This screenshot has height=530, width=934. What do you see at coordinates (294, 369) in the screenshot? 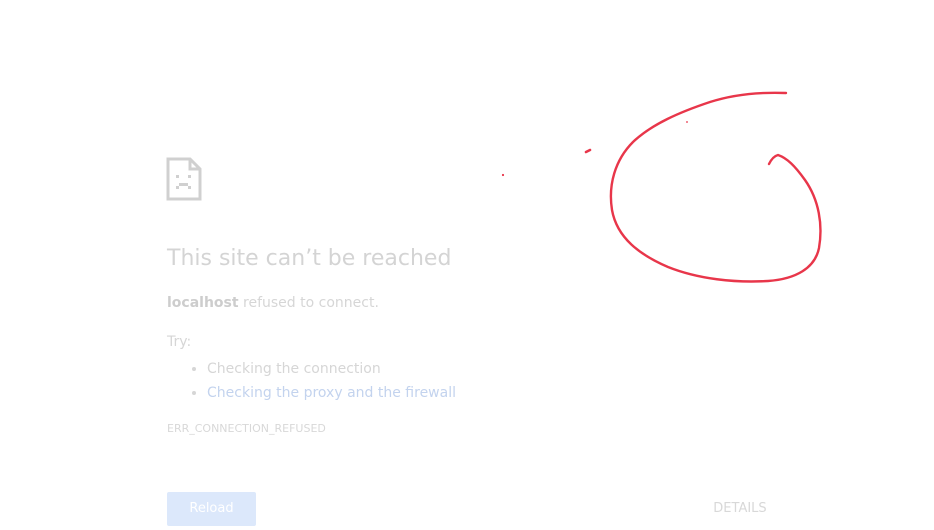
I see `suggestion-check-connection: Checking the connection` at bounding box center [294, 369].